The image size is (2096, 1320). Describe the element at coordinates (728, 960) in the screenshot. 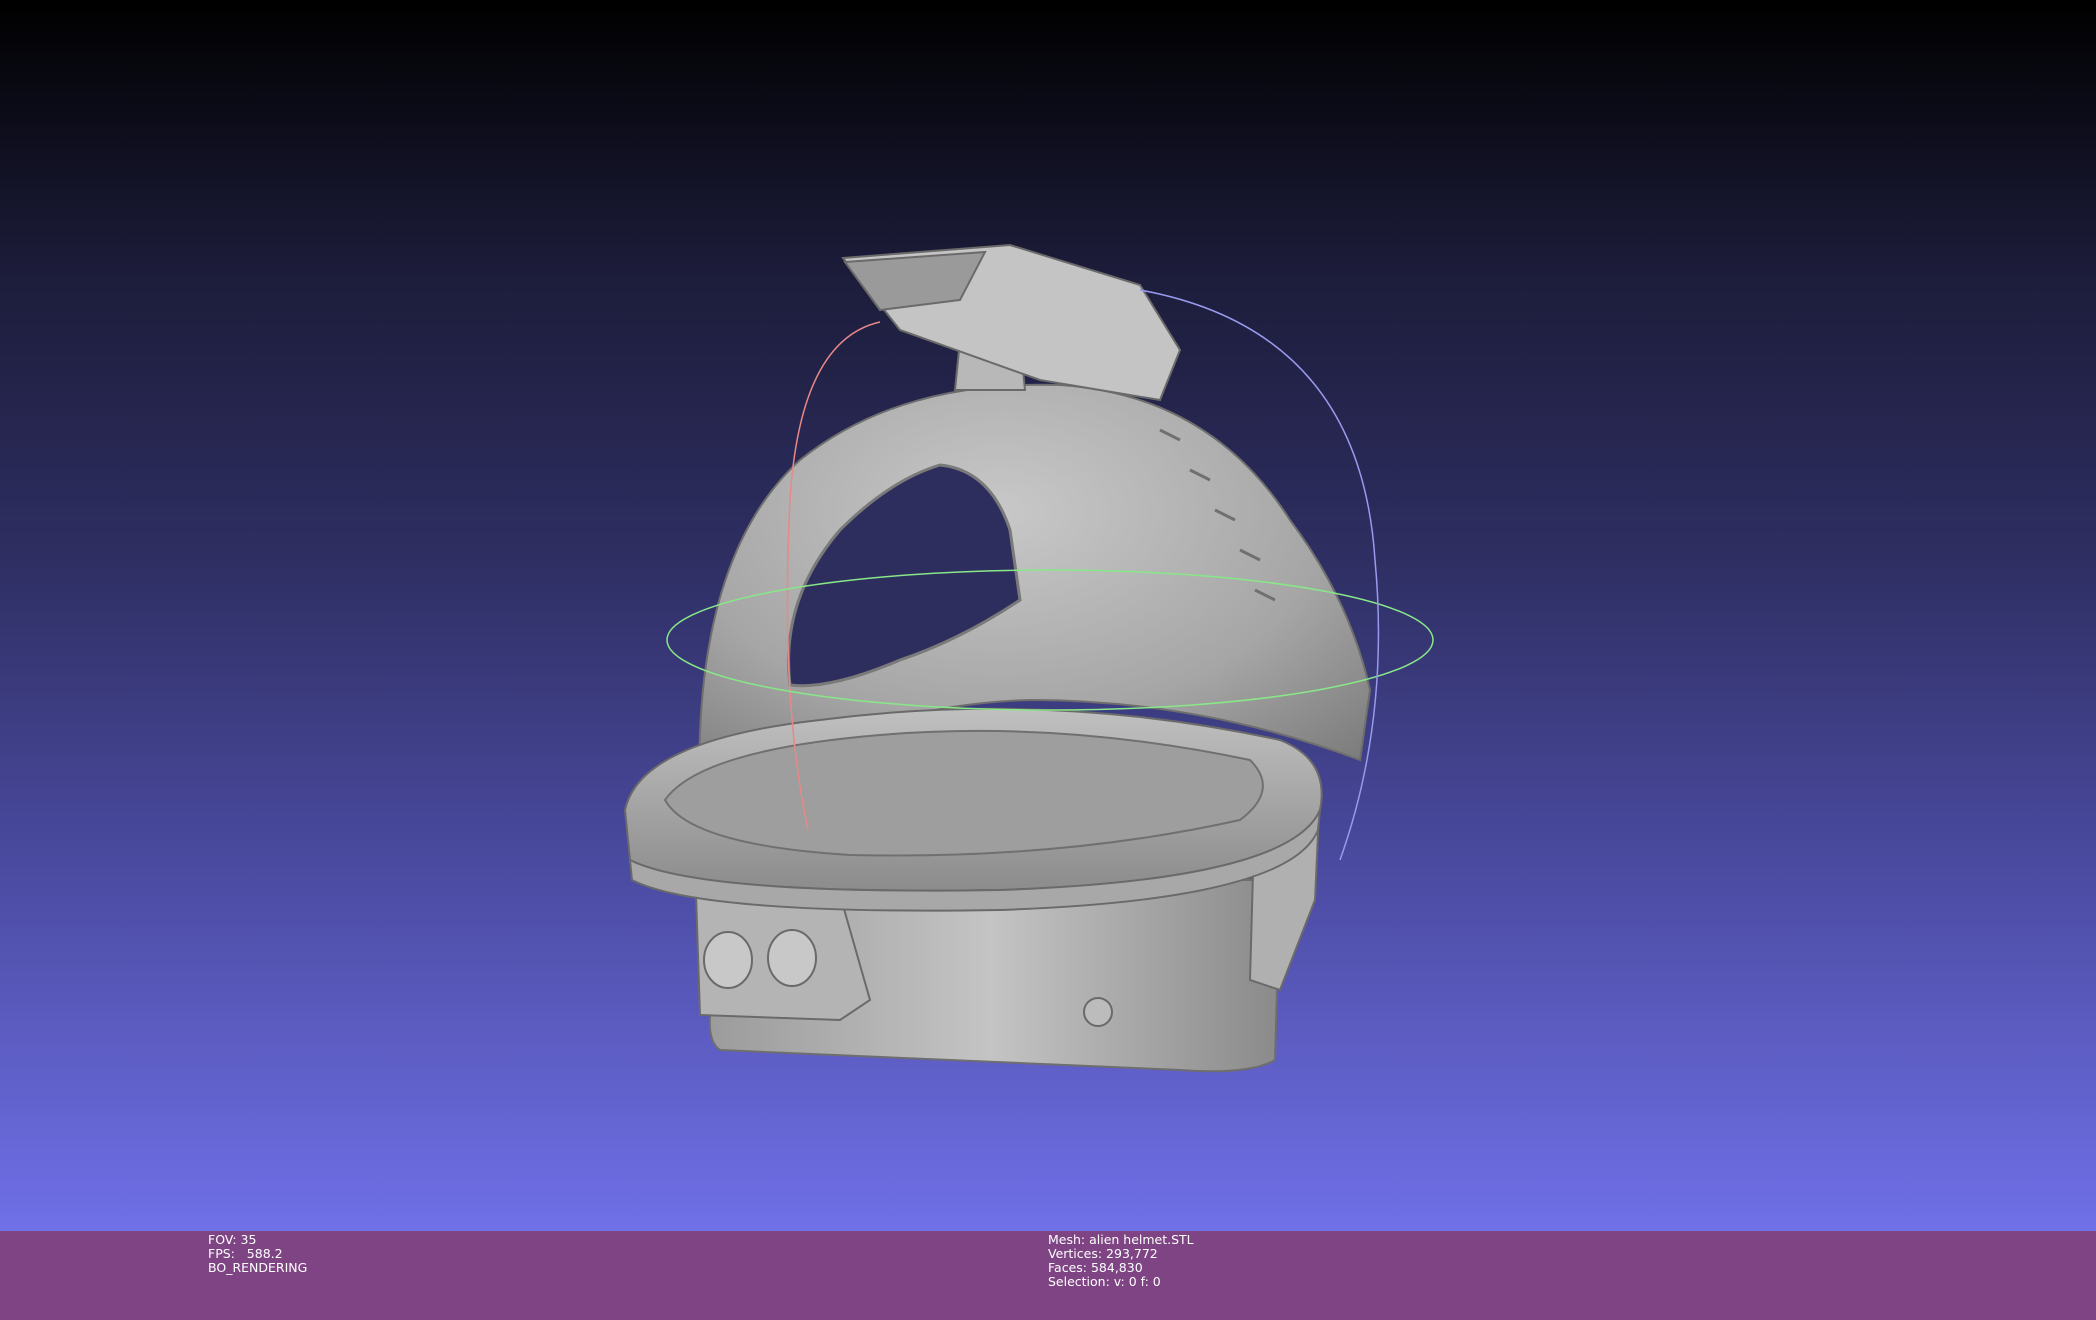

I see `knob-left` at that location.